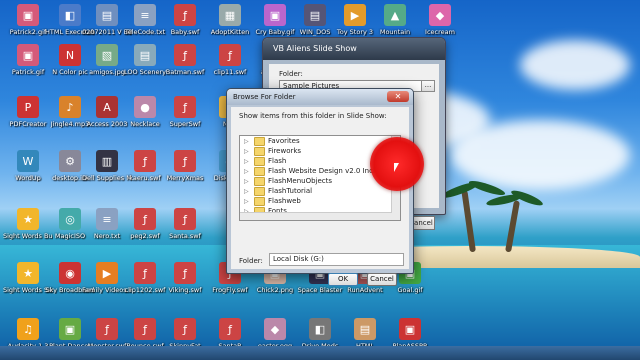 The width and height of the screenshot is (640, 360). Describe the element at coordinates (185, 72) in the screenshot. I see `desktop-icon-label: Batman.swf` at that location.